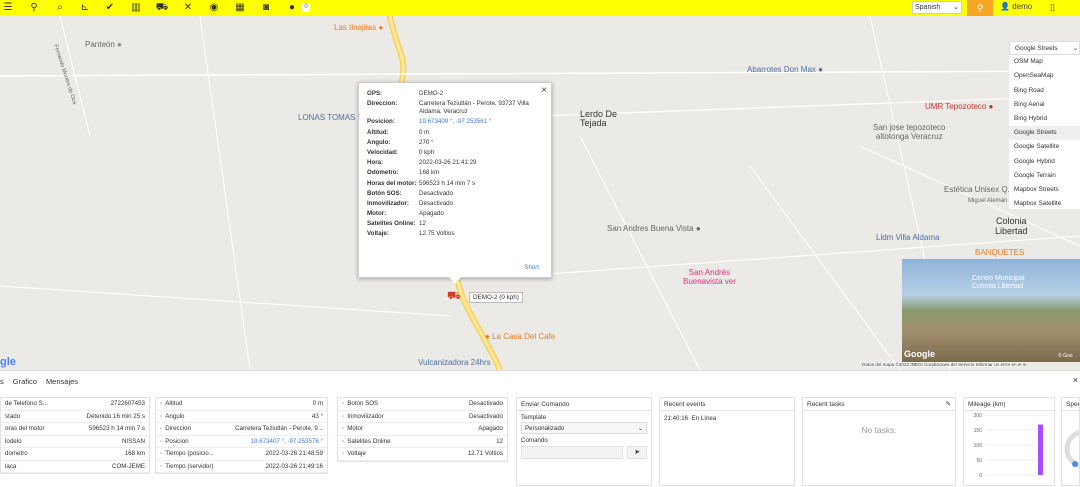  Describe the element at coordinates (455, 296) in the screenshot. I see `vehicle-marker-icon: ⛟` at that location.